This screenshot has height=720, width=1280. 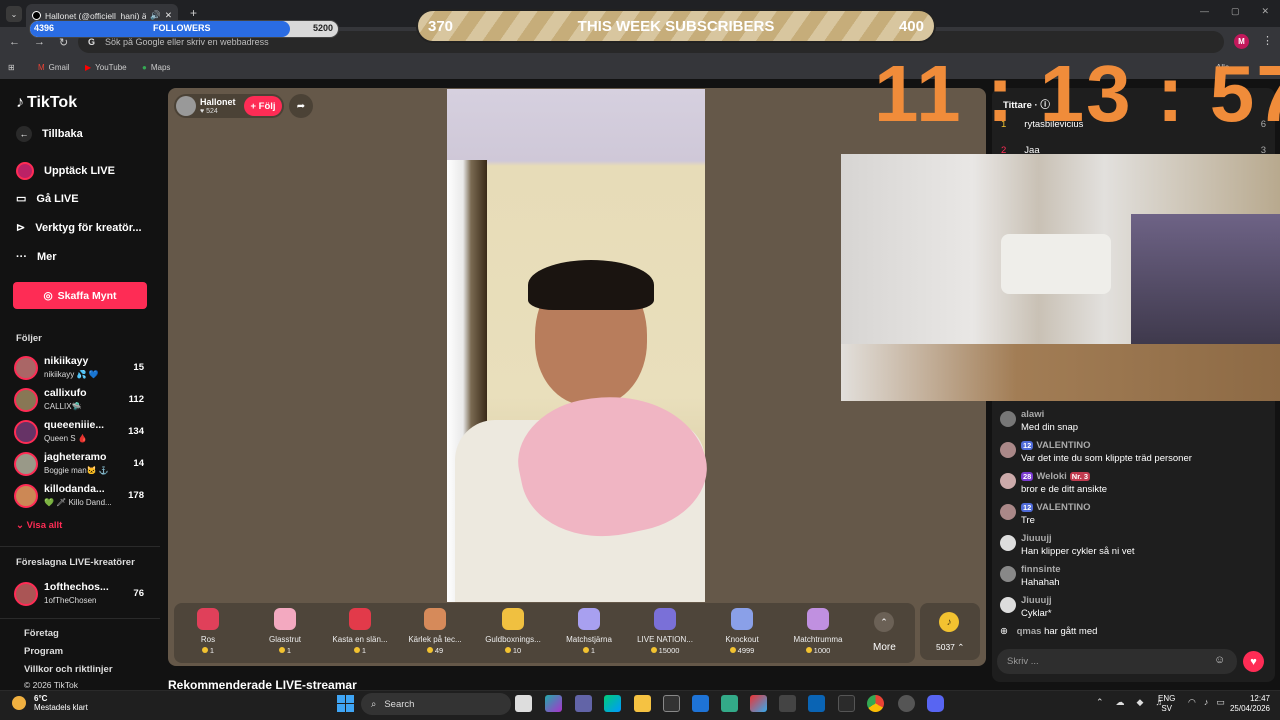 What do you see at coordinates (285, 631) in the screenshot?
I see `gift-item: Glasstrut 1` at bounding box center [285, 631].